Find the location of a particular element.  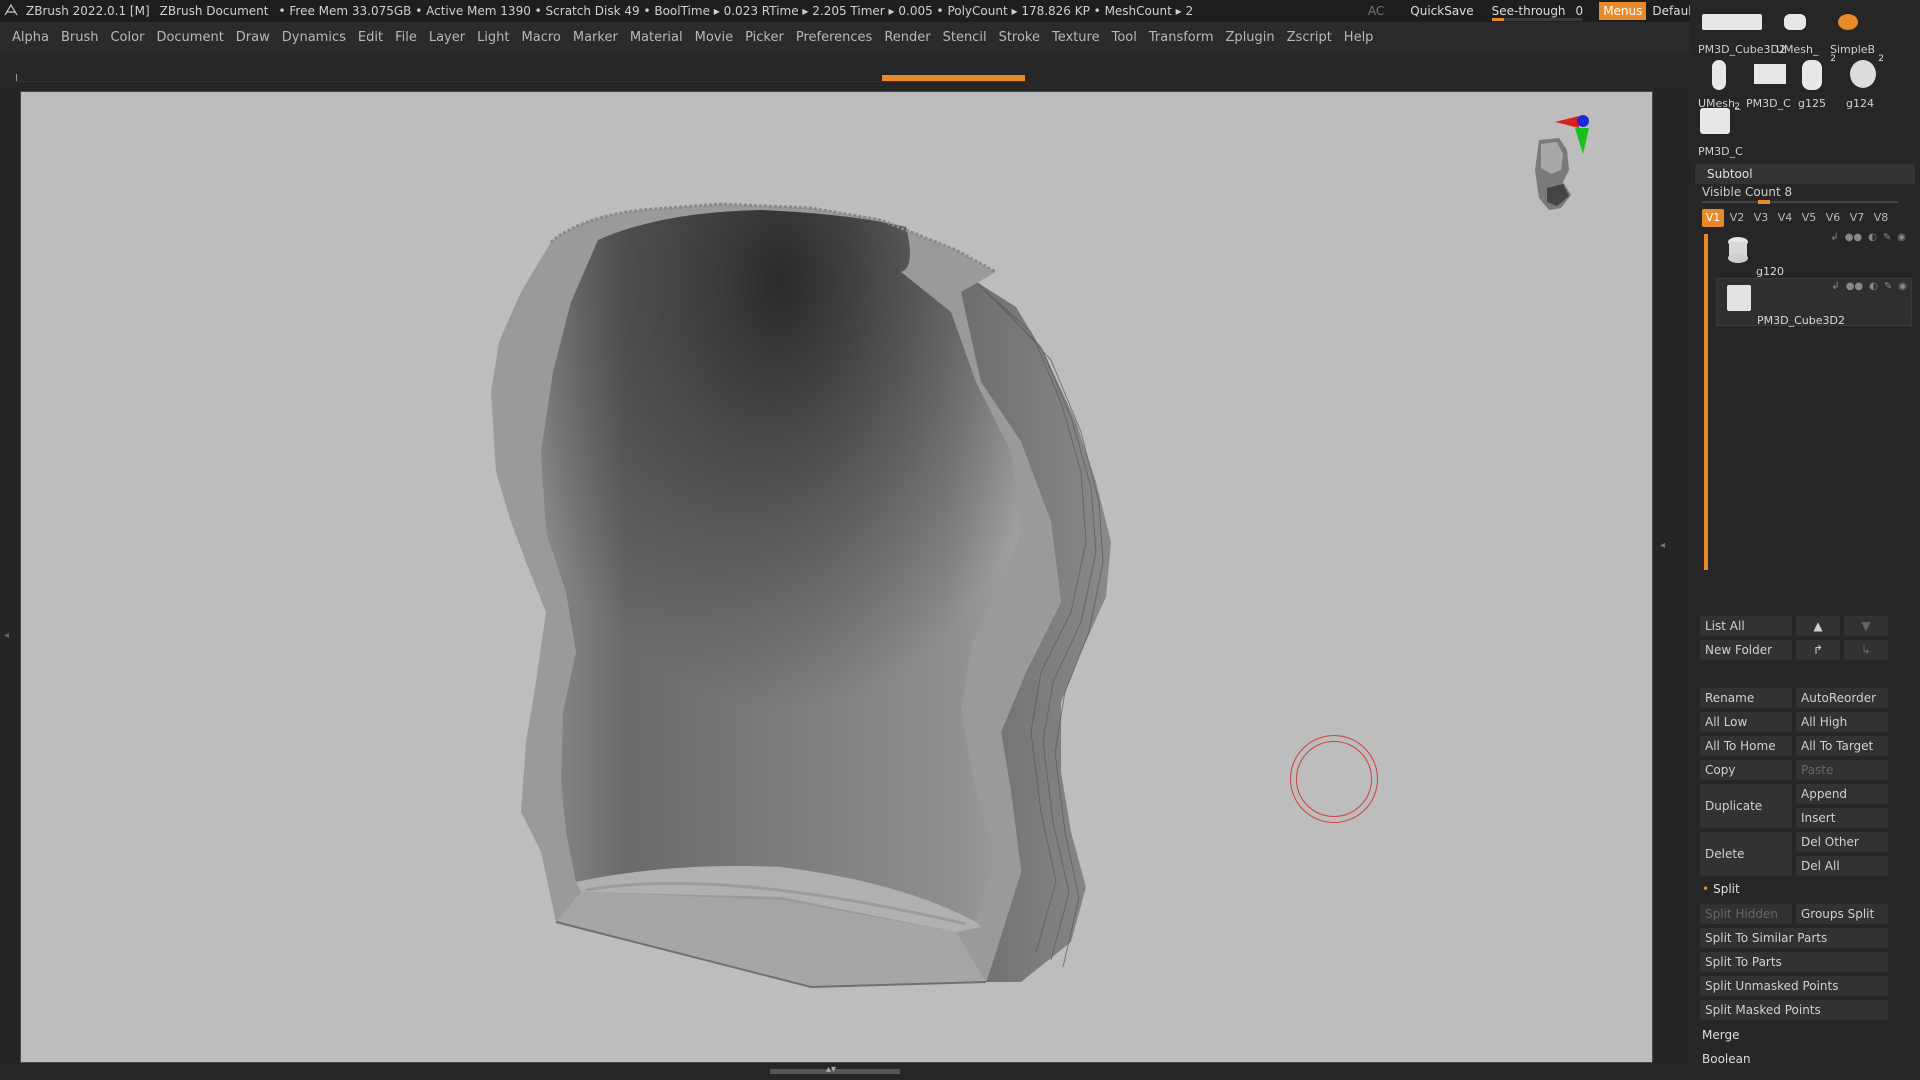

navigation-gizmo-head-icon is located at coordinates (1551, 170).